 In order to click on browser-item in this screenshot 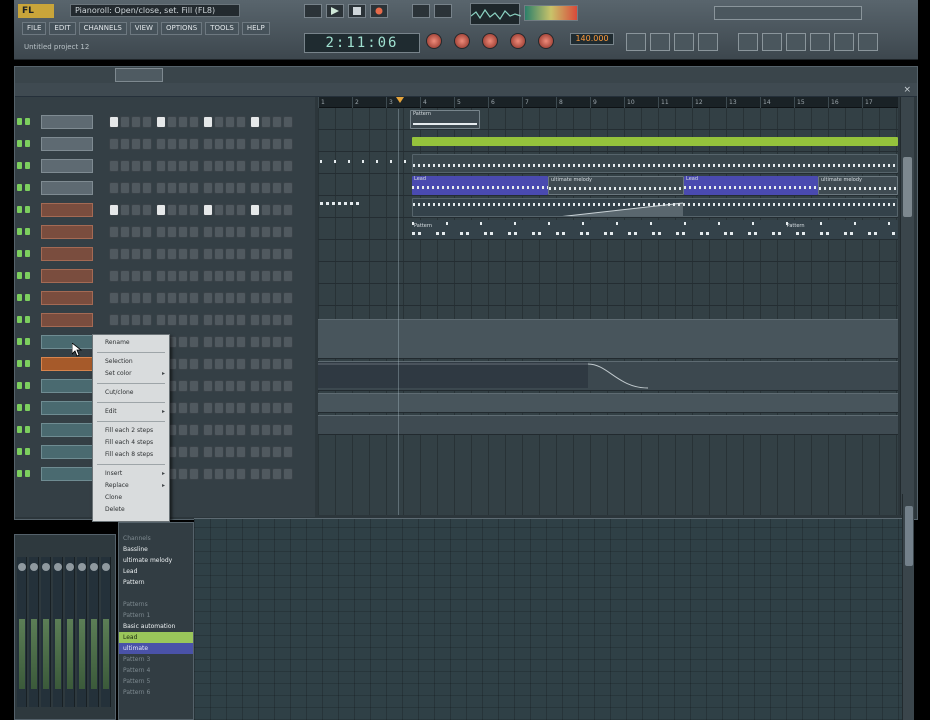, I will do `click(156, 593)`.